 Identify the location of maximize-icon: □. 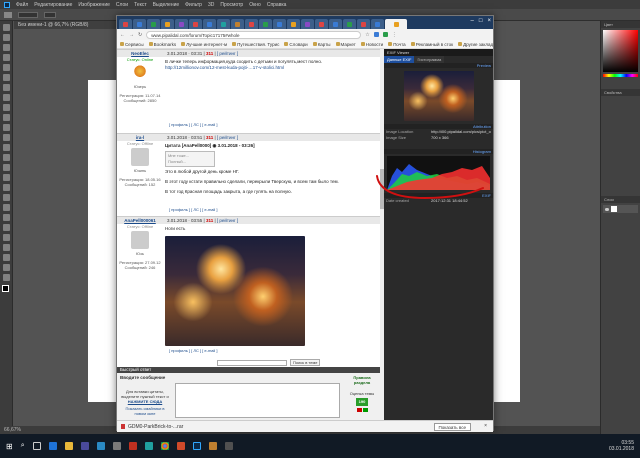
(481, 21).